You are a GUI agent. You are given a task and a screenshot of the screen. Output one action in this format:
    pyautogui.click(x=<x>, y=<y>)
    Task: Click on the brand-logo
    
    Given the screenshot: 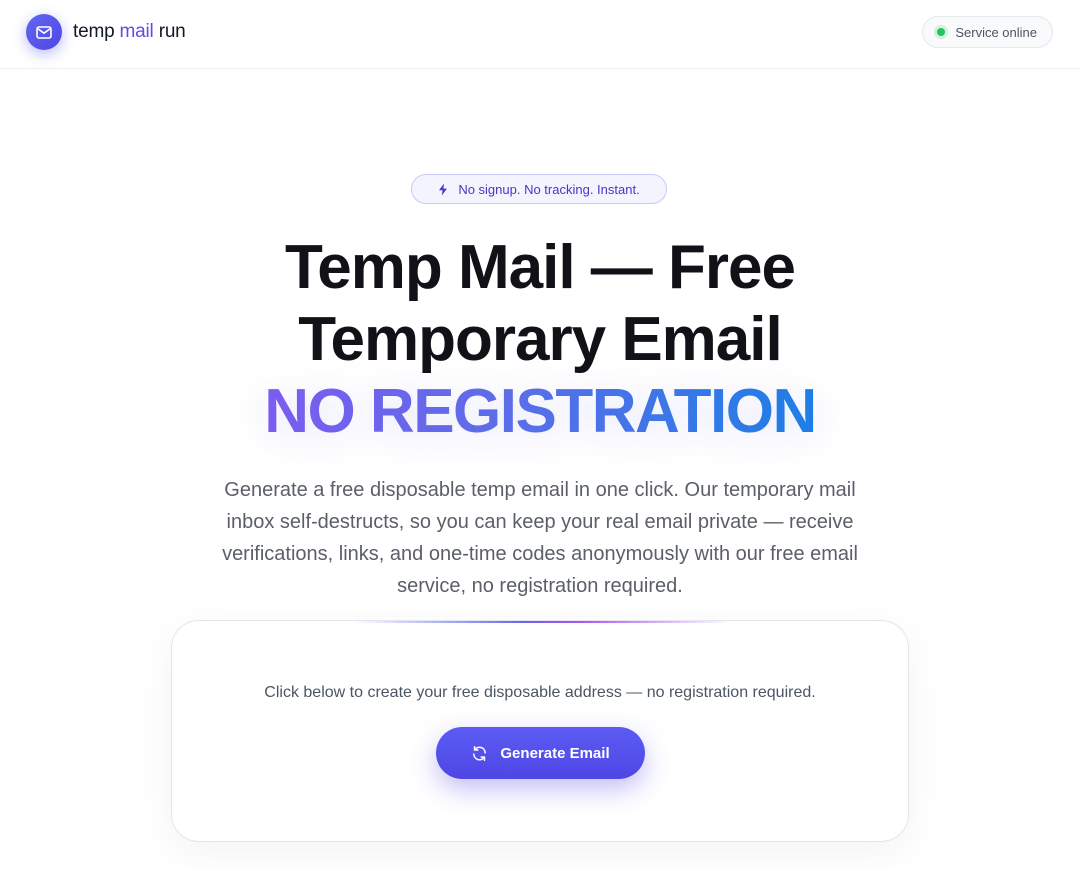 What is the action you would take?
    pyautogui.click(x=44, y=32)
    